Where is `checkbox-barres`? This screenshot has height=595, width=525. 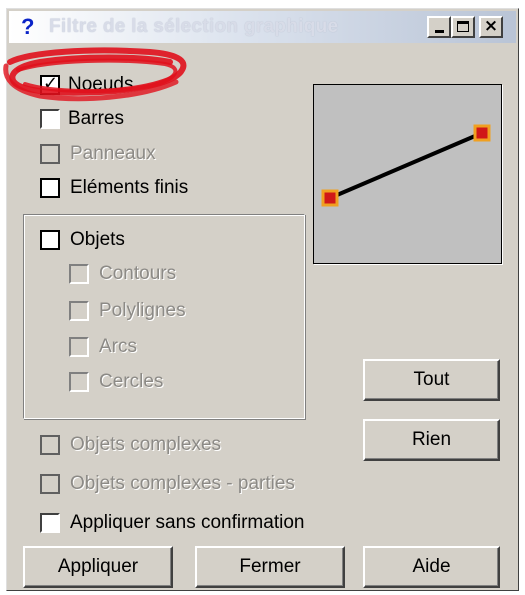
checkbox-barres is located at coordinates (50, 119).